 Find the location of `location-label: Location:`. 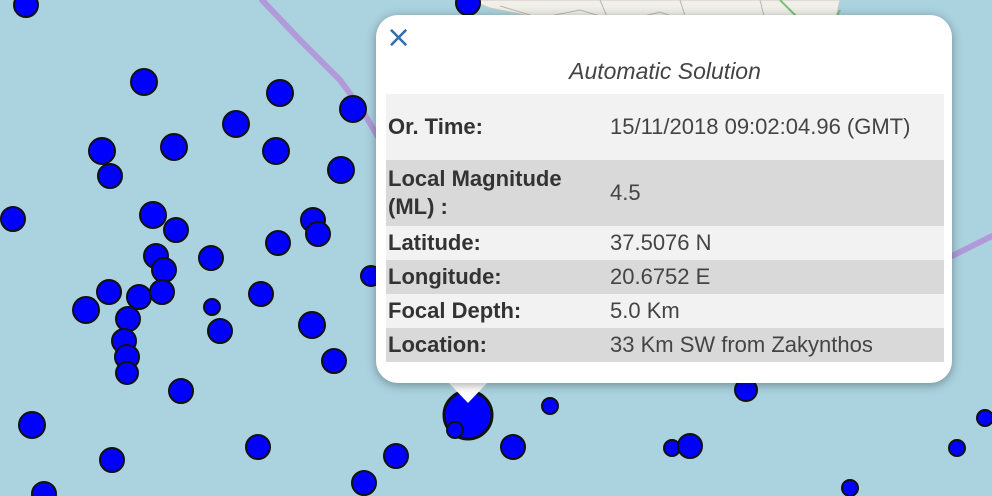

location-label: Location: is located at coordinates (497, 345).